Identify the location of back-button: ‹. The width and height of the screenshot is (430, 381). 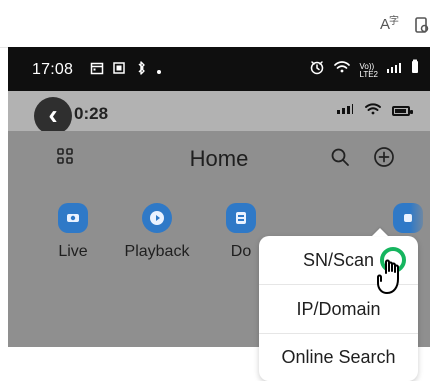
(53, 116).